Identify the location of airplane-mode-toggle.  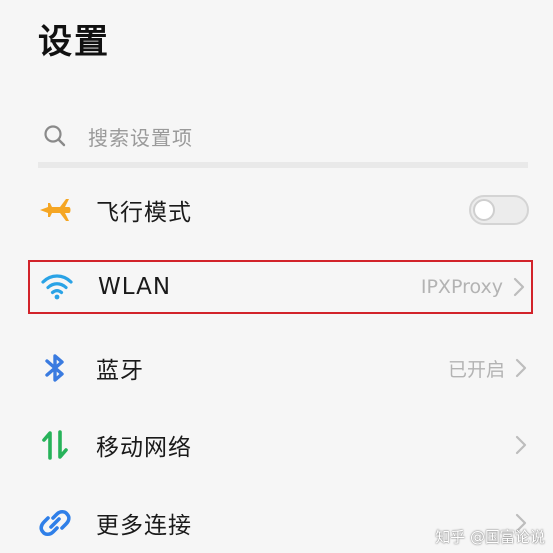
(499, 210).